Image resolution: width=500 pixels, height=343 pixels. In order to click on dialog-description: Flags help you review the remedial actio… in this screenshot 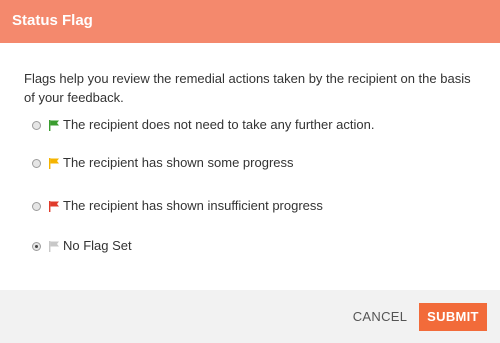, I will do `click(247, 88)`.